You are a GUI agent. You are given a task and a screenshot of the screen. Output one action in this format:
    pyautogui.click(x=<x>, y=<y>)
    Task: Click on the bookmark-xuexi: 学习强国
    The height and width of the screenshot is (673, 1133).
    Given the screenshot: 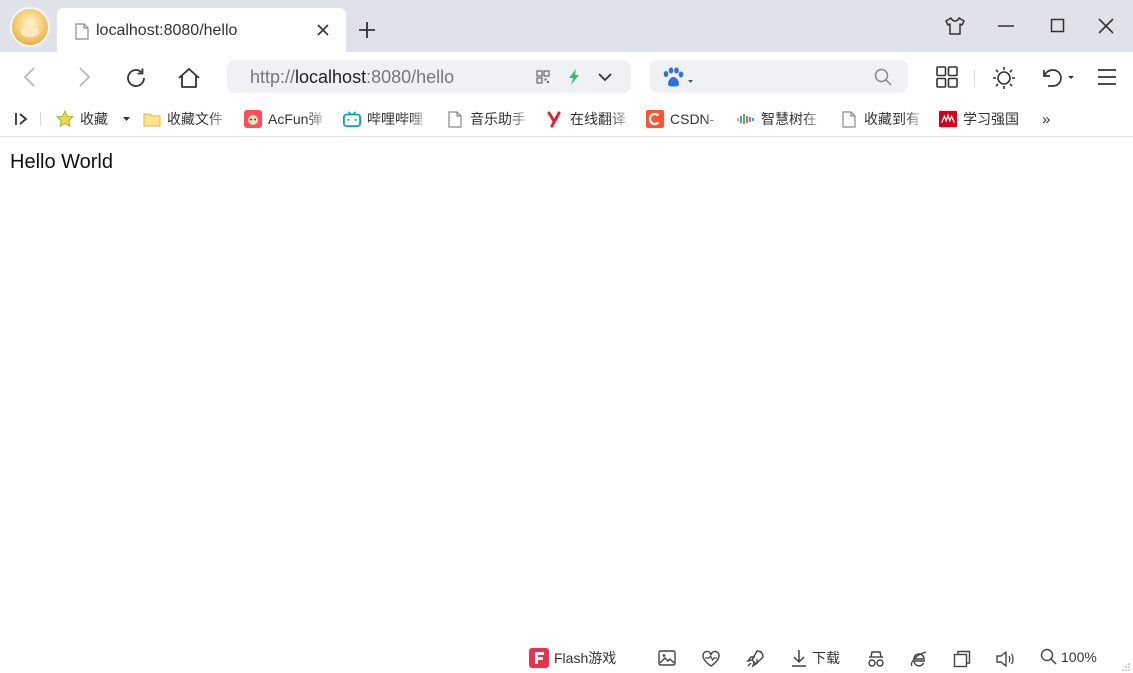 What is the action you would take?
    pyautogui.click(x=979, y=119)
    